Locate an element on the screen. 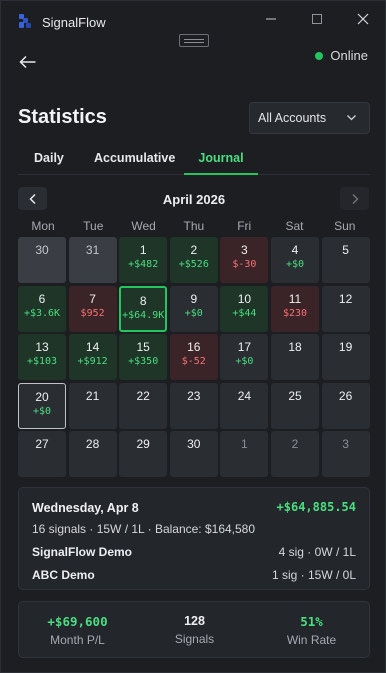 The image size is (386, 673). day-number: 2 is located at coordinates (295, 444).